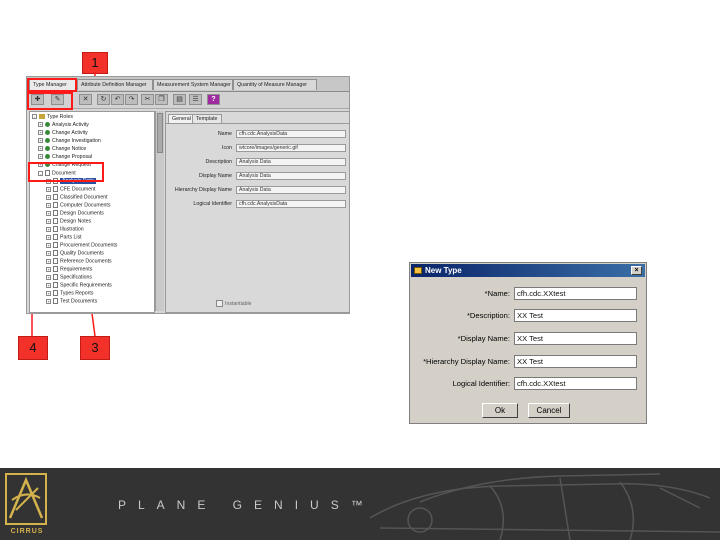 This screenshot has height=540, width=720. Describe the element at coordinates (147, 99) in the screenshot. I see `cut-icon: ✂` at that location.